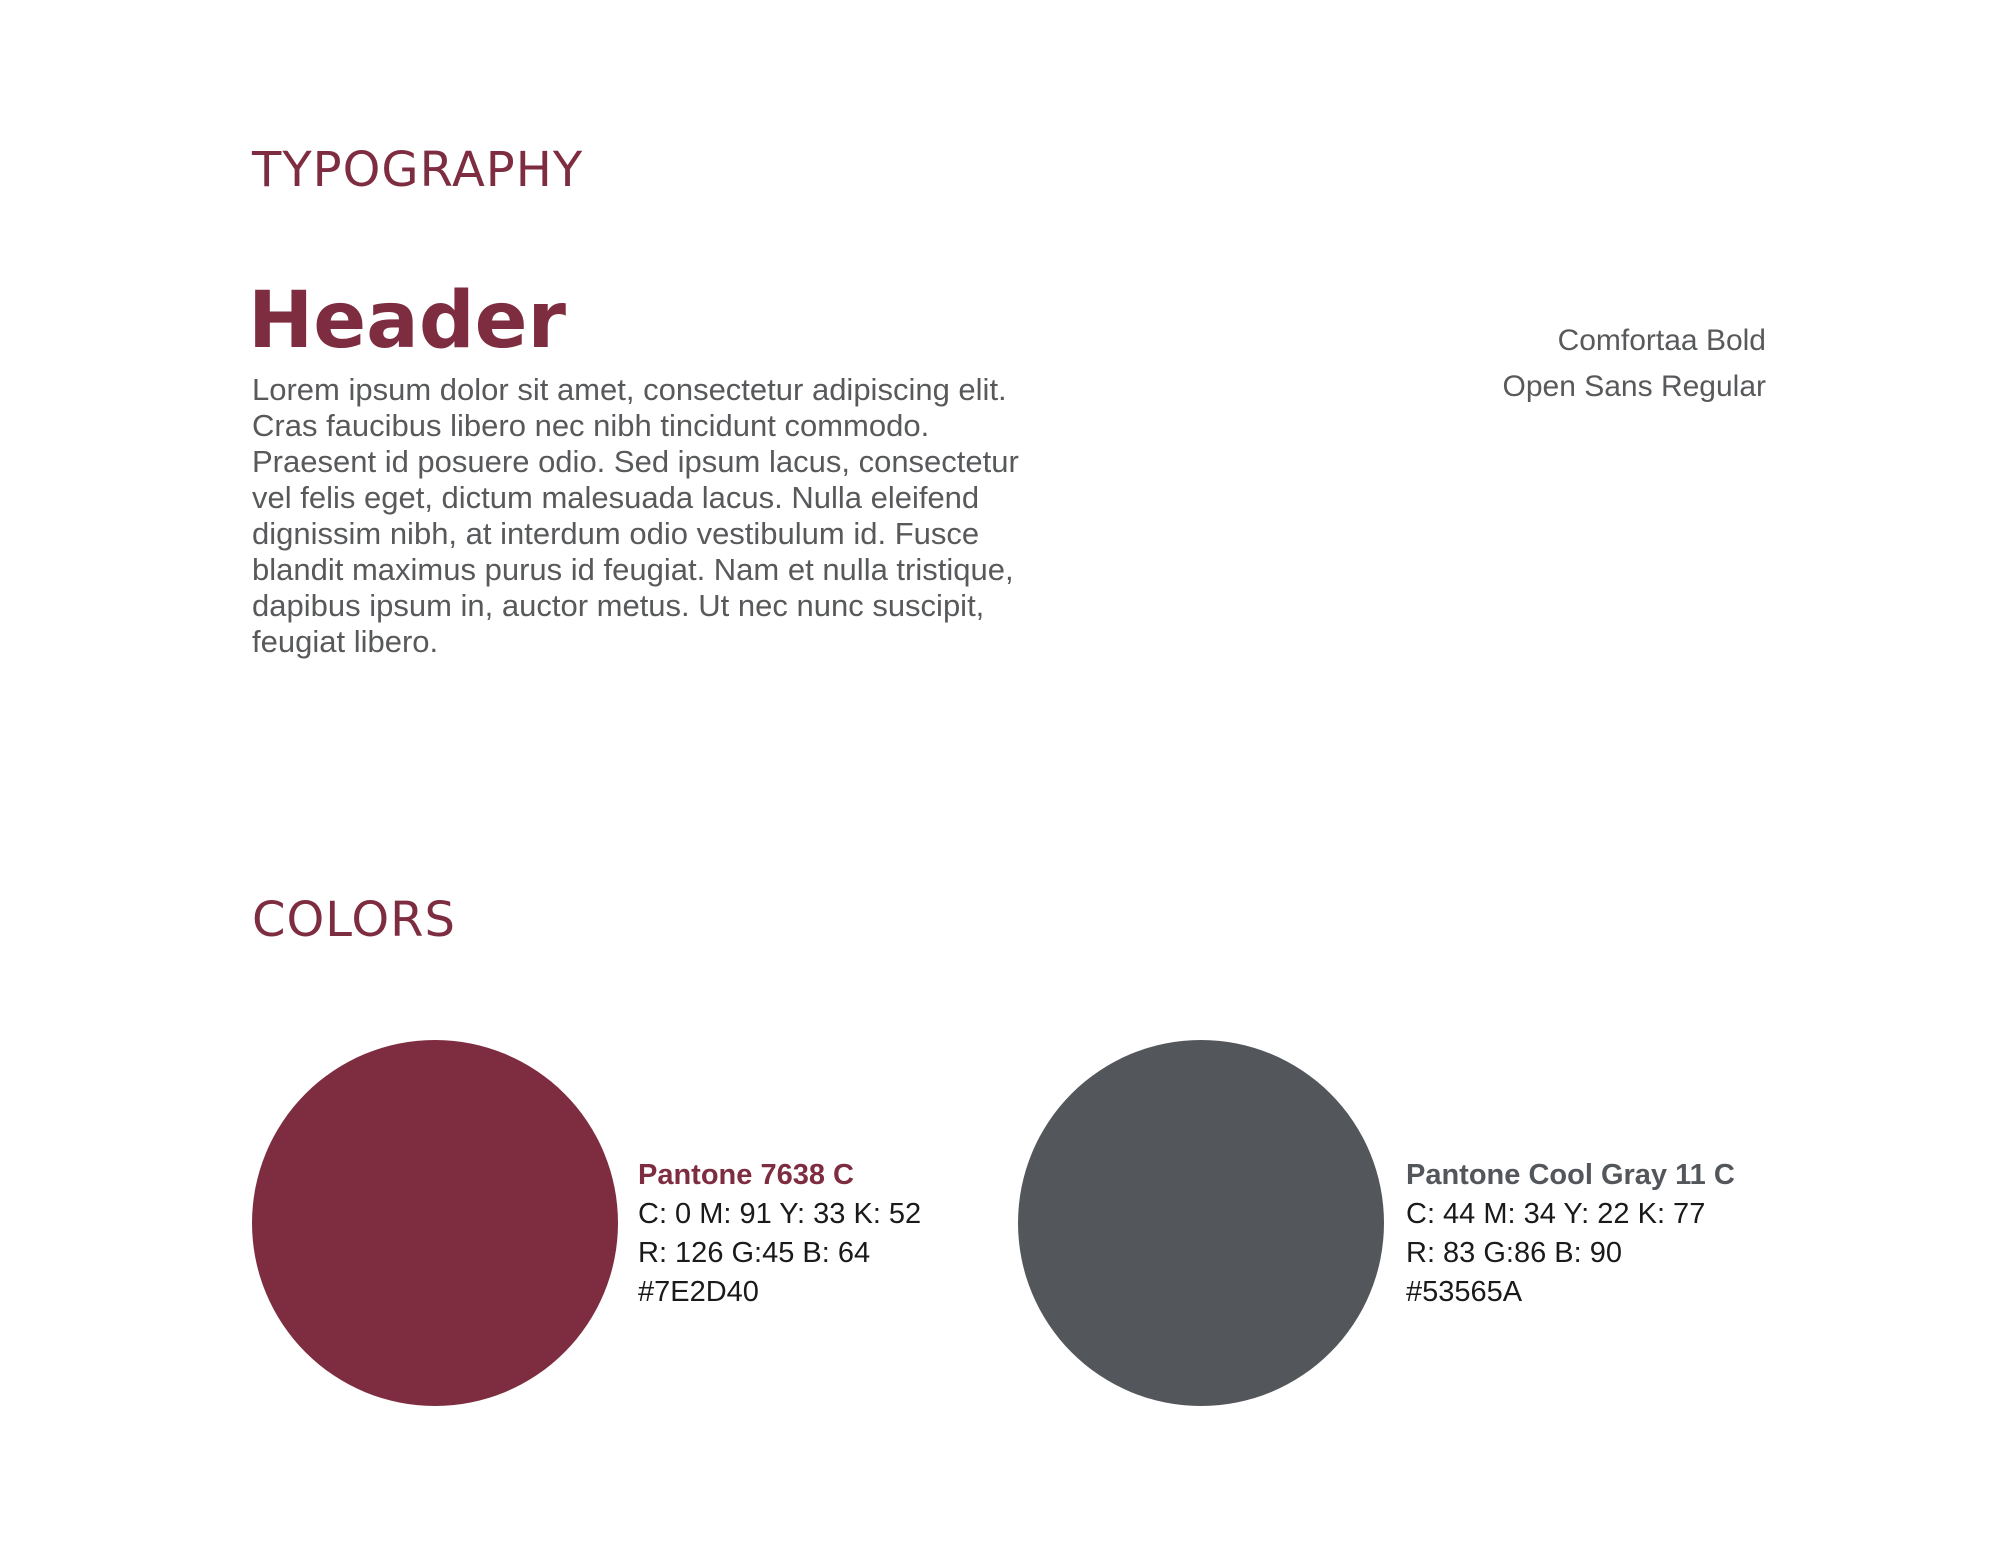 The height and width of the screenshot is (1550, 2000). What do you see at coordinates (754, 1253) in the screenshot?
I see `color-rgb: R: 126 G:45 B: 64` at bounding box center [754, 1253].